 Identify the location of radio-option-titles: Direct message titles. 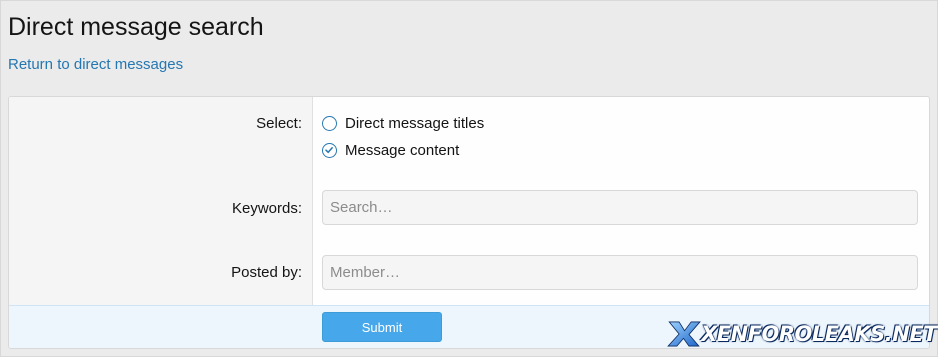
(403, 123).